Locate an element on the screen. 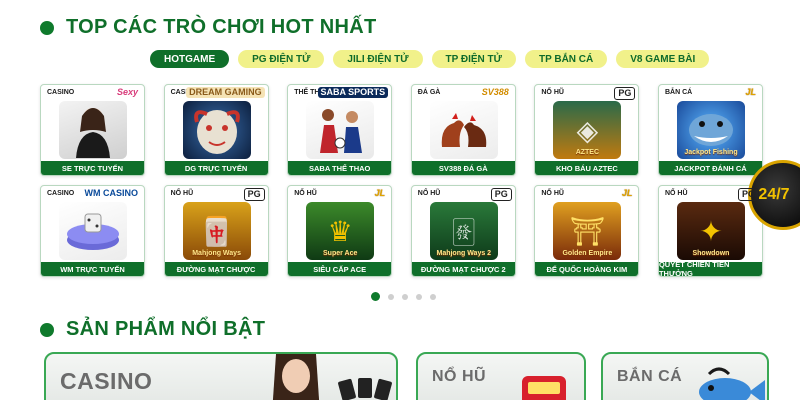  roosters-icon is located at coordinates (464, 130).